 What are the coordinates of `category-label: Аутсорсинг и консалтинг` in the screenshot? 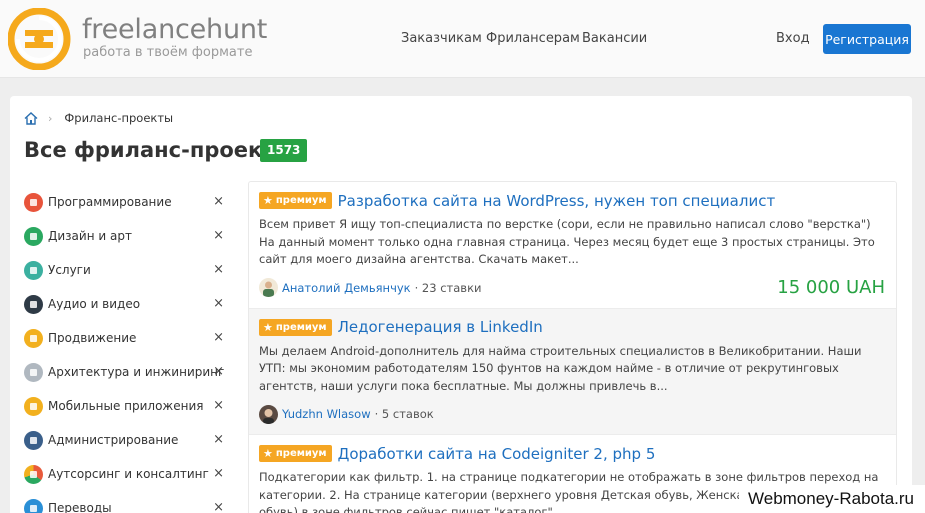 It's located at (128, 474).